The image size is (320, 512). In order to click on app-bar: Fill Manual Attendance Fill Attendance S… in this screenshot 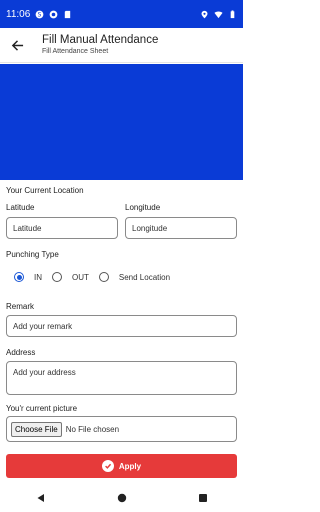, I will do `click(121, 45)`.